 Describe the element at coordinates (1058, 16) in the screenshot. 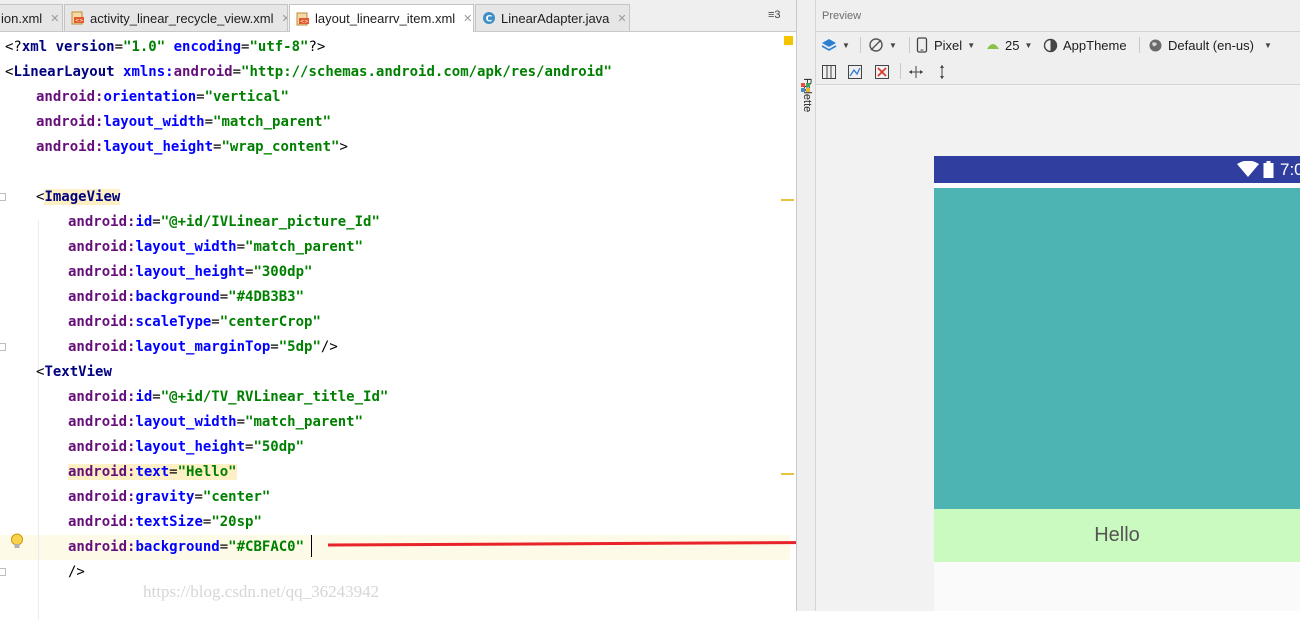

I see `preview-header: Preview` at that location.